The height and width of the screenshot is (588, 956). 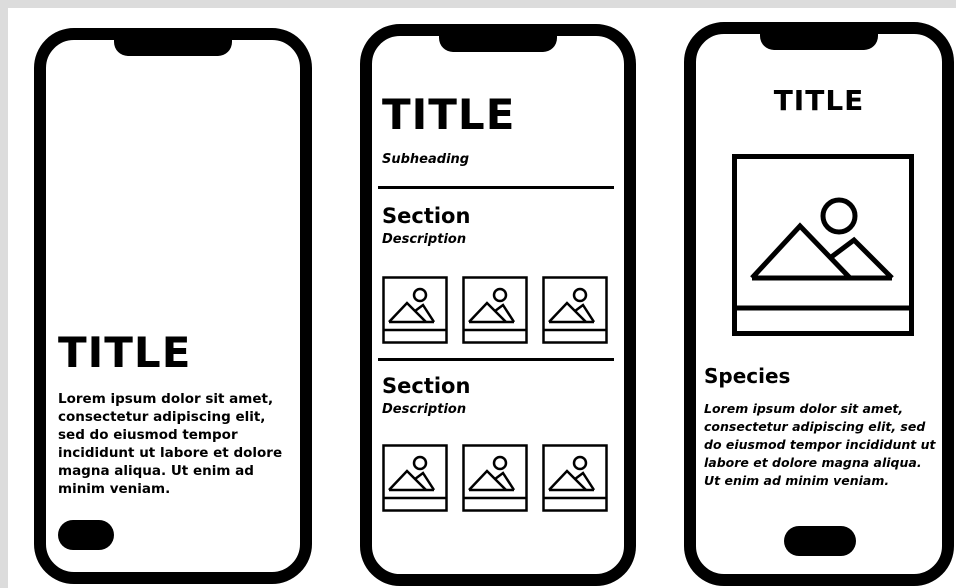 I want to click on section-1-title: Section, so click(x=426, y=216).